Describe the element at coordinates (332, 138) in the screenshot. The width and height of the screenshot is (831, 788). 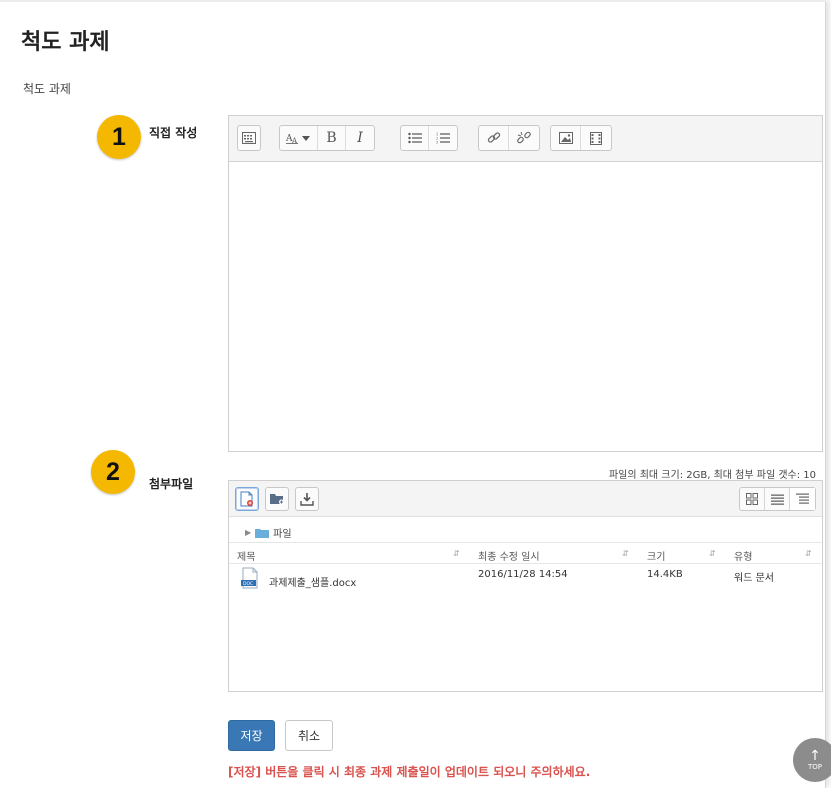
I see `bold-icon: B` at that location.